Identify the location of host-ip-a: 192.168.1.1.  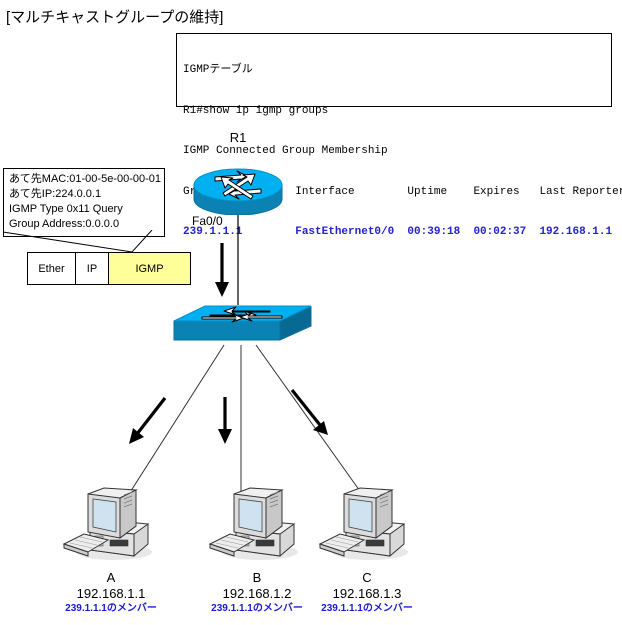
(111, 593).